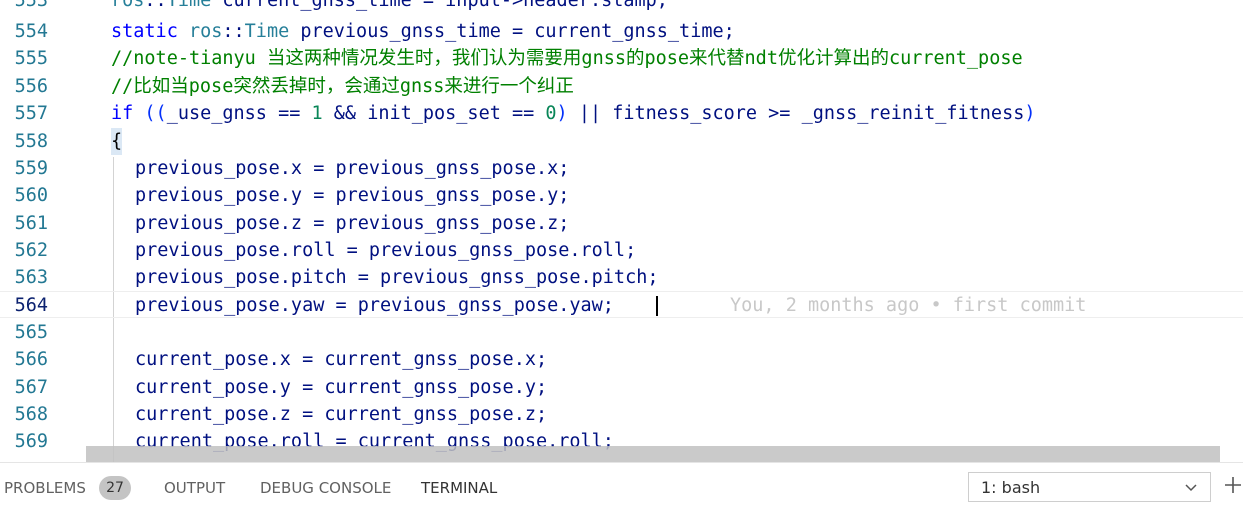 This screenshot has width=1243, height=508. Describe the element at coordinates (31, 305) in the screenshot. I see `line-number: 564` at that location.